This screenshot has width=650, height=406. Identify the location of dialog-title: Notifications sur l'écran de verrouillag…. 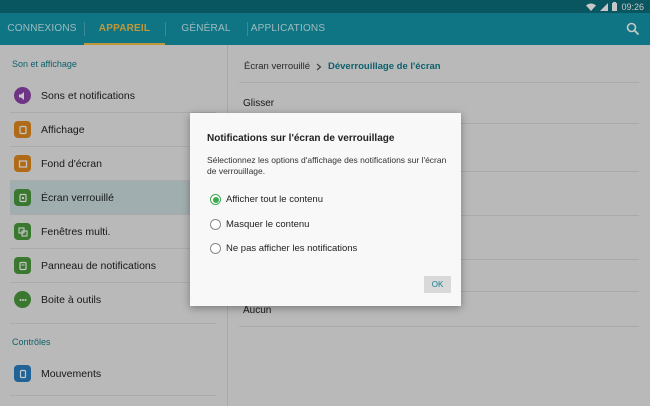
(301, 138).